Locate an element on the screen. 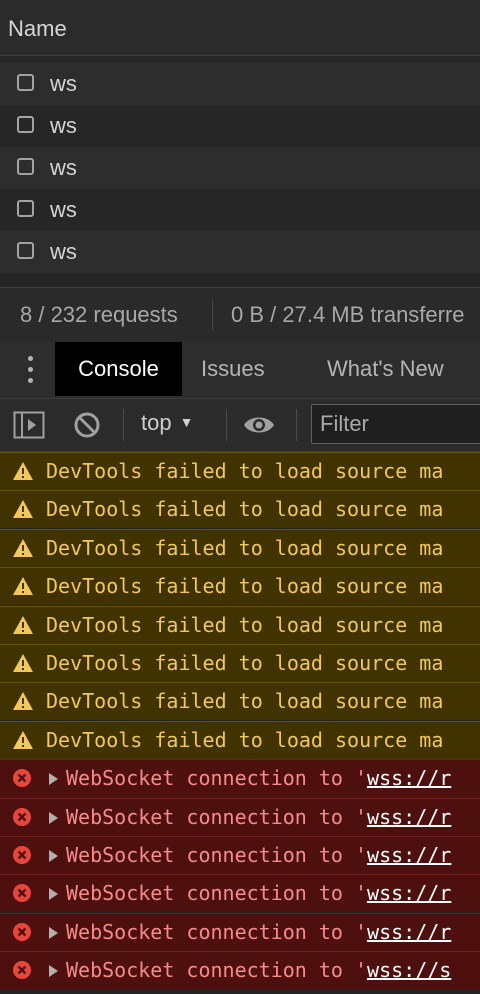  tab-whats-new: What's New is located at coordinates (385, 369).